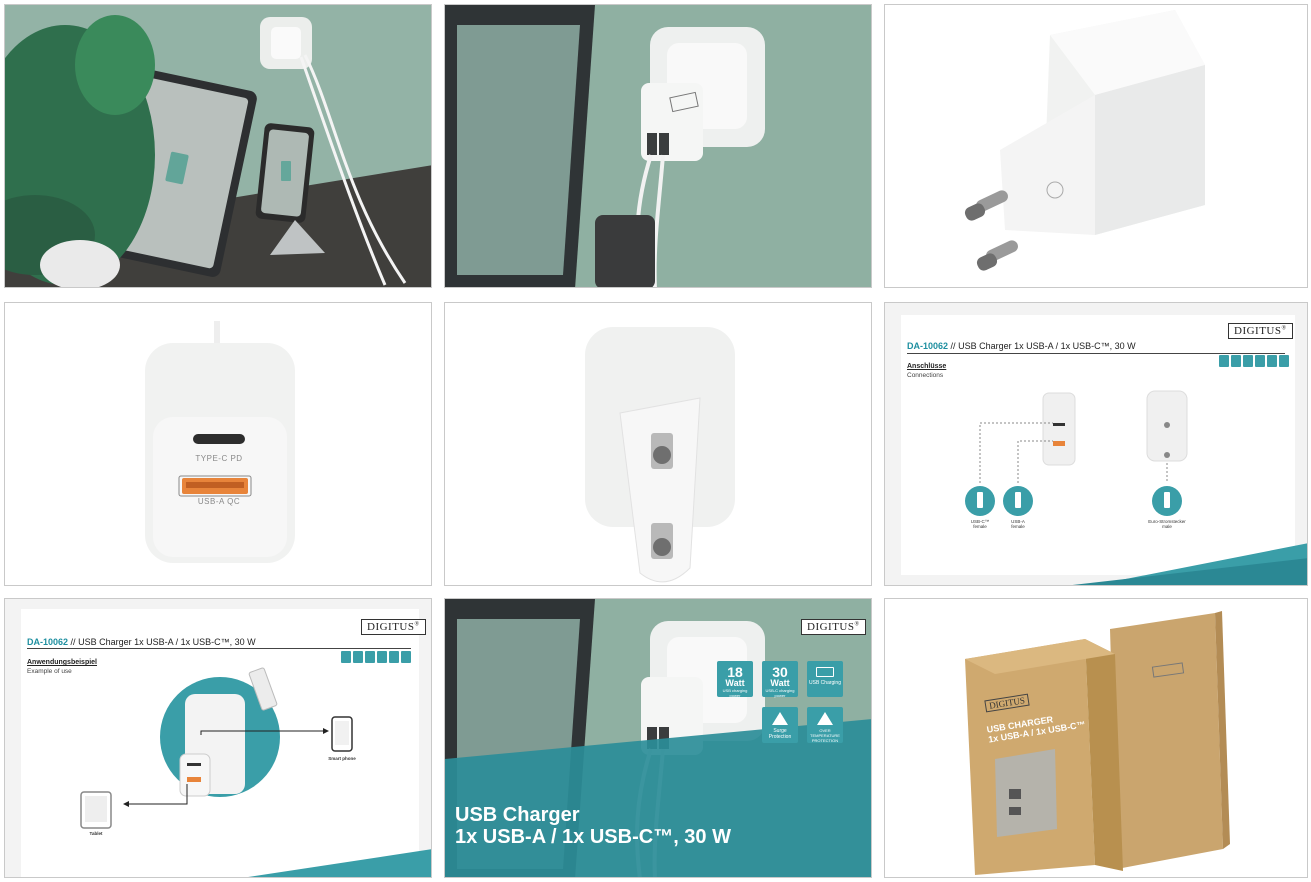 The width and height of the screenshot is (1311, 882). I want to click on photo-charger-front-ports: TYPE-C PD USB-A QC, so click(218, 444).